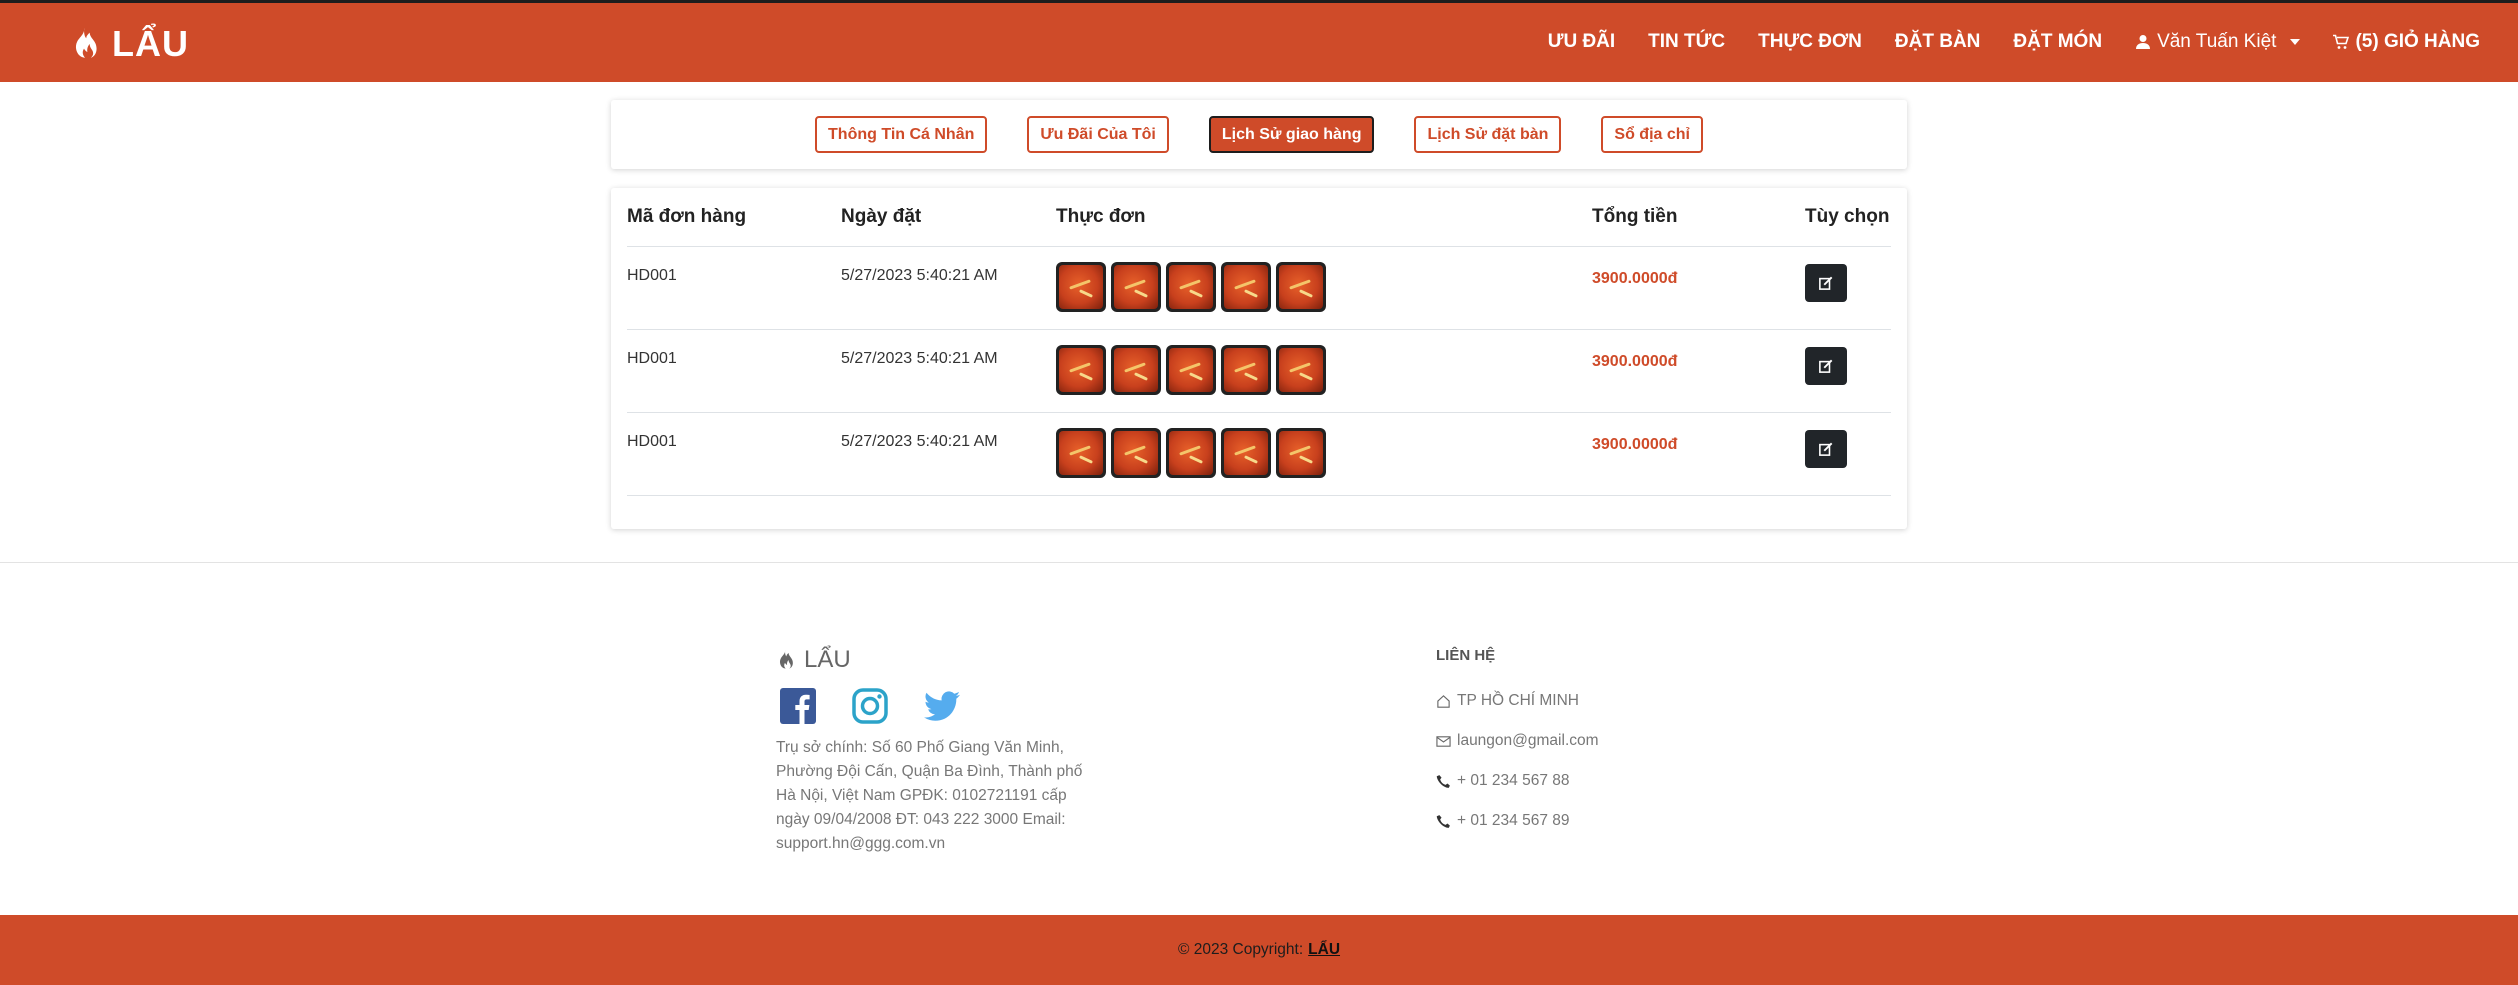 The width and height of the screenshot is (2518, 985). What do you see at coordinates (827, 659) in the screenshot?
I see `footer-brand-name: LẨU` at bounding box center [827, 659].